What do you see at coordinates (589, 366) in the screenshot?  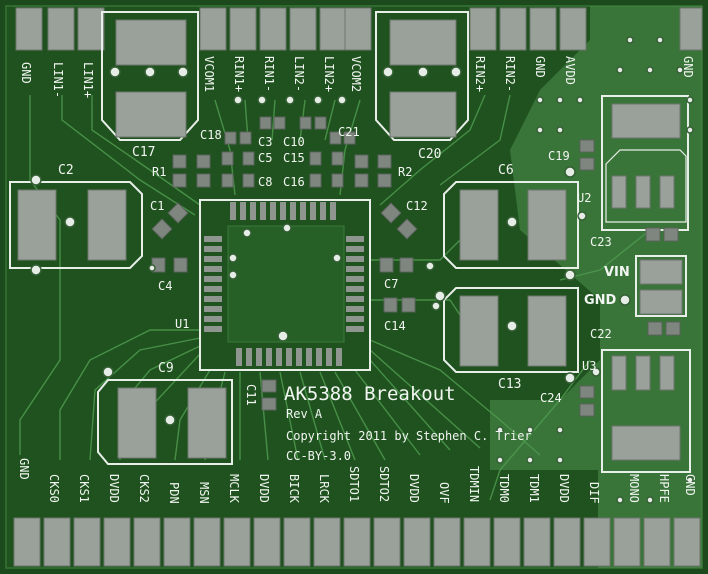 I see `u3-label: U3` at bounding box center [589, 366].